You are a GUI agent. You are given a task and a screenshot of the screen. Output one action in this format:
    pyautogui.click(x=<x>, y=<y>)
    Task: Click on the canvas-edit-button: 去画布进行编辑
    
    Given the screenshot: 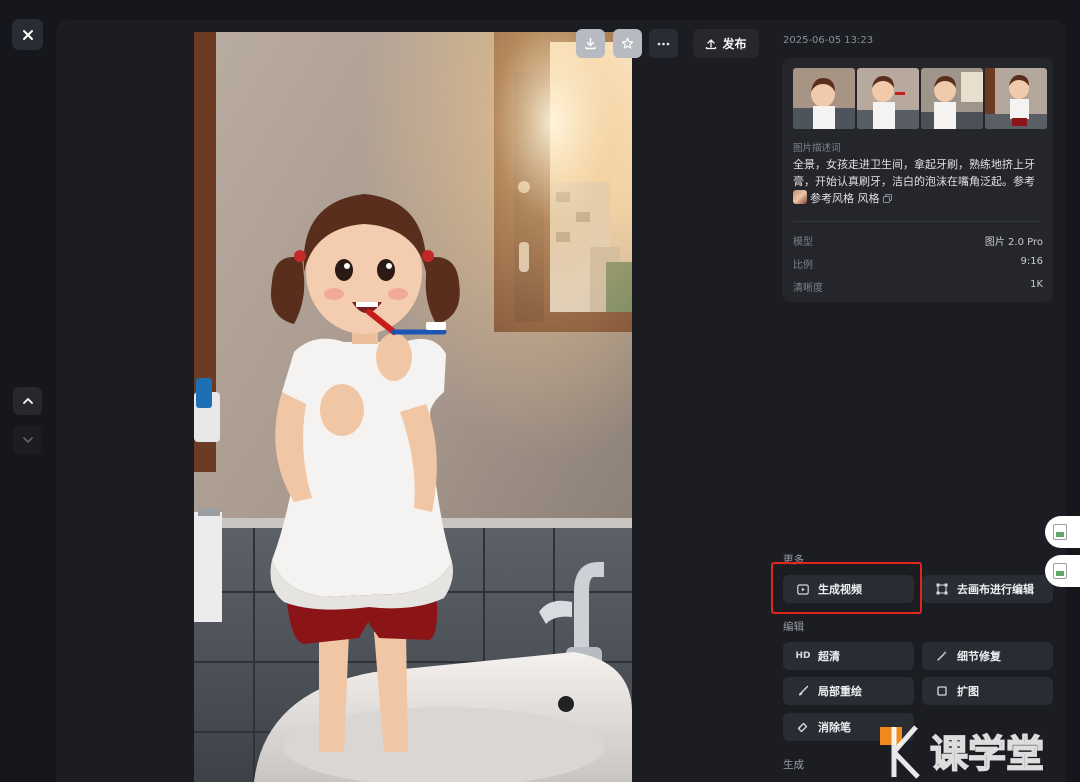 What is the action you would take?
    pyautogui.click(x=987, y=589)
    